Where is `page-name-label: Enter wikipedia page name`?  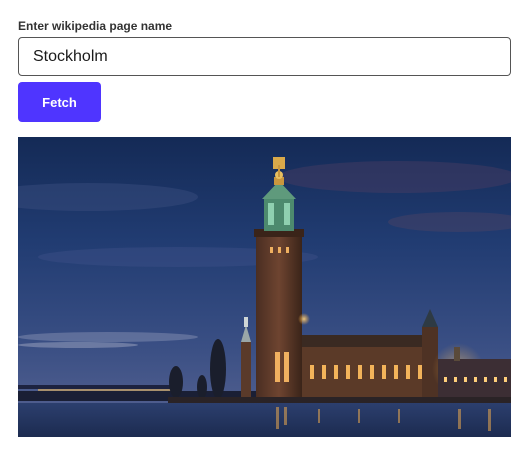
page-name-label: Enter wikipedia page name is located at coordinates (95, 26).